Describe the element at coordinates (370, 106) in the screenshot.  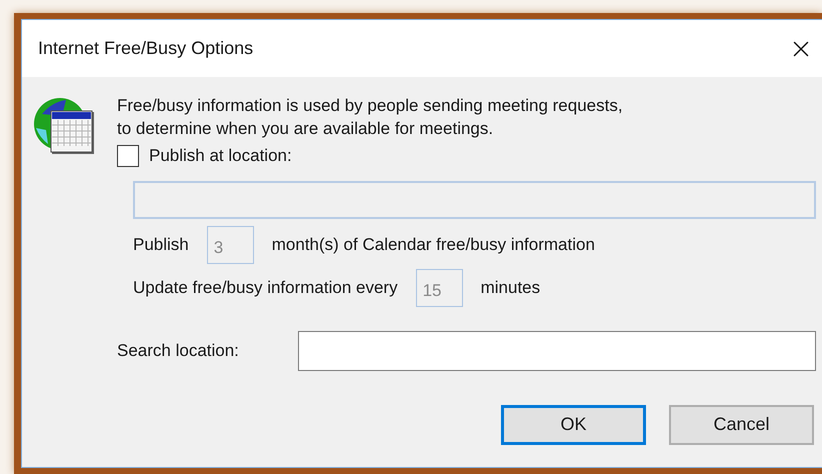
I see `description-text: Free/busy information is used by people sending meeting requests,` at that location.